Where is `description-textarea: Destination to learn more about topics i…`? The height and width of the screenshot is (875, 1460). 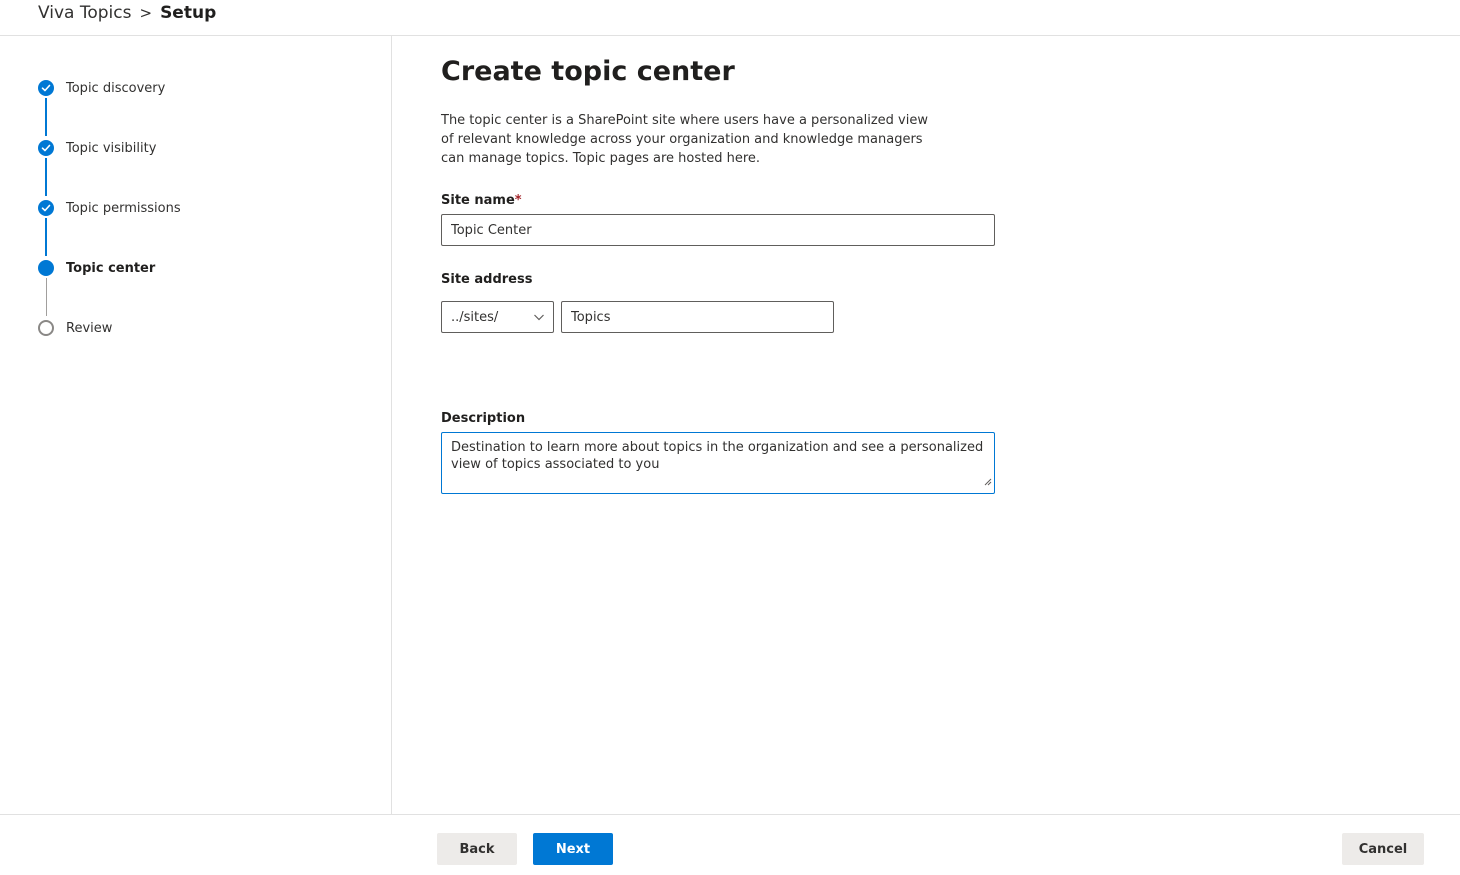
description-textarea: Destination to learn more about topics i… is located at coordinates (718, 463).